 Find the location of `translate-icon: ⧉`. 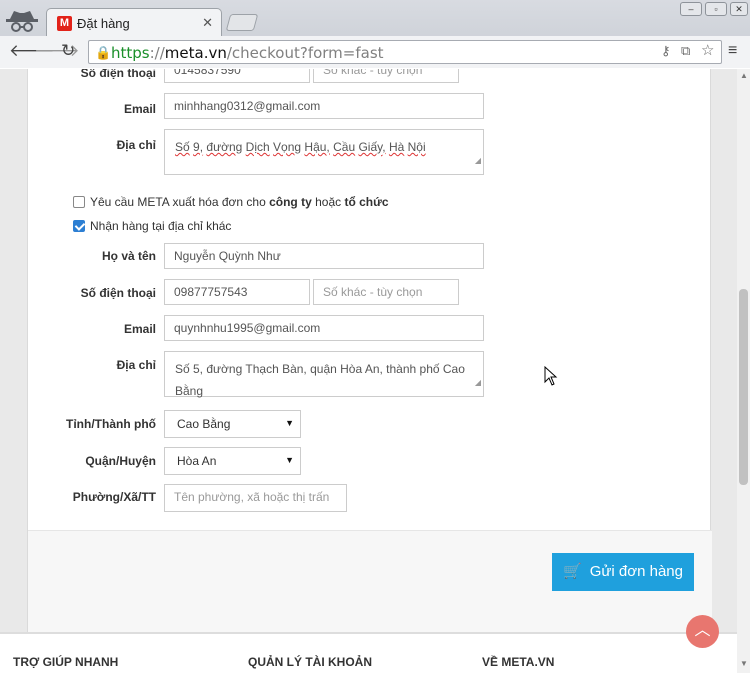

translate-icon: ⧉ is located at coordinates (685, 51).